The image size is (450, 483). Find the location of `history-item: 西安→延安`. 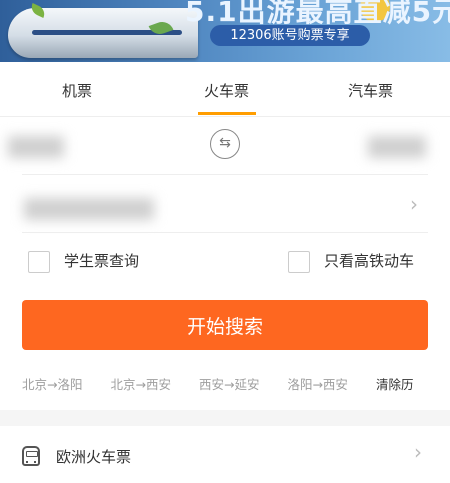

history-item: 西安→延安 is located at coordinates (229, 383).